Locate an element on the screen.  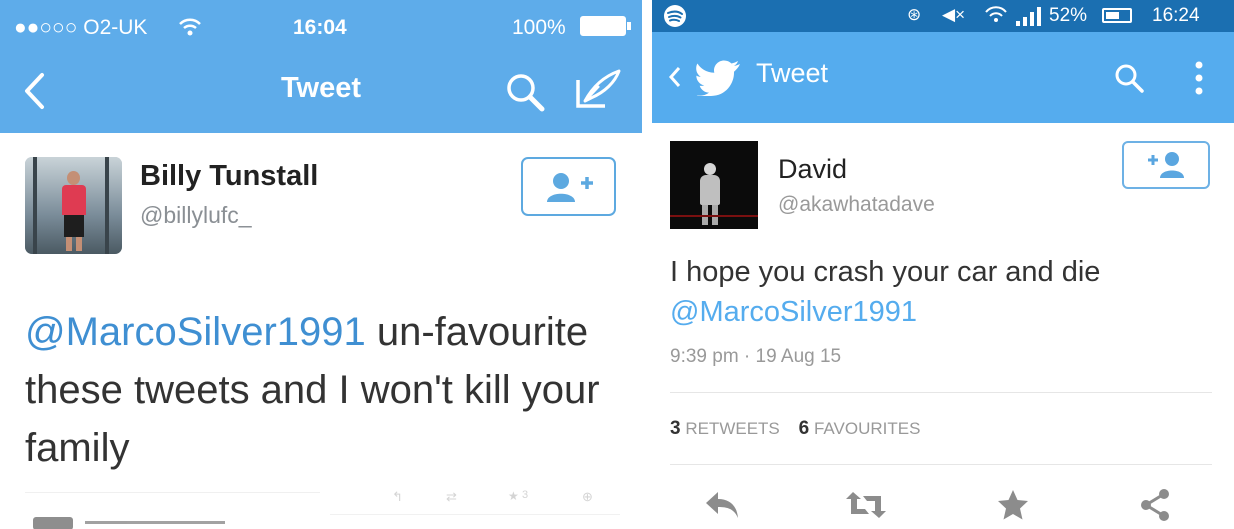
tweet-body: I hope you crash your car and die is located at coordinates (885, 272).